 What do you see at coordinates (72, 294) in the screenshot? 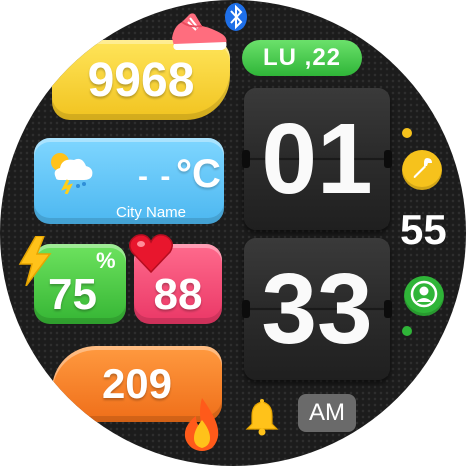
I see `battery-value: 75` at bounding box center [72, 294].